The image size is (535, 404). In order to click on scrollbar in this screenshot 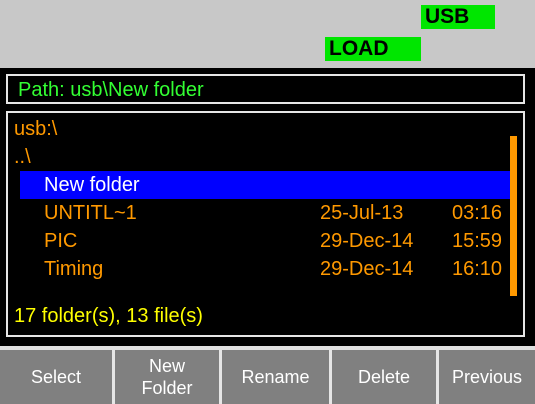, I will do `click(513, 216)`.